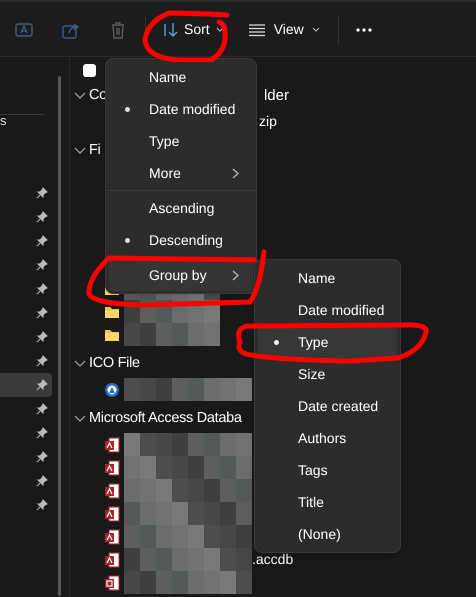 The width and height of the screenshot is (476, 597). I want to click on group-header: Microsoft Access Databa, so click(165, 419).